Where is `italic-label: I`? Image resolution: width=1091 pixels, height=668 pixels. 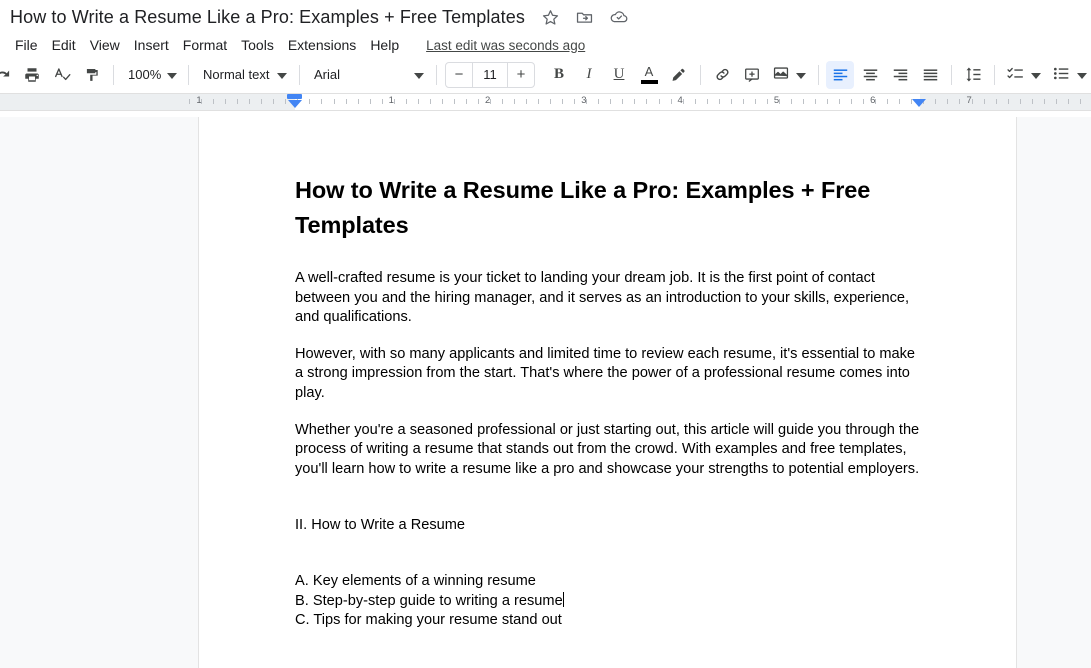 italic-label: I is located at coordinates (589, 74).